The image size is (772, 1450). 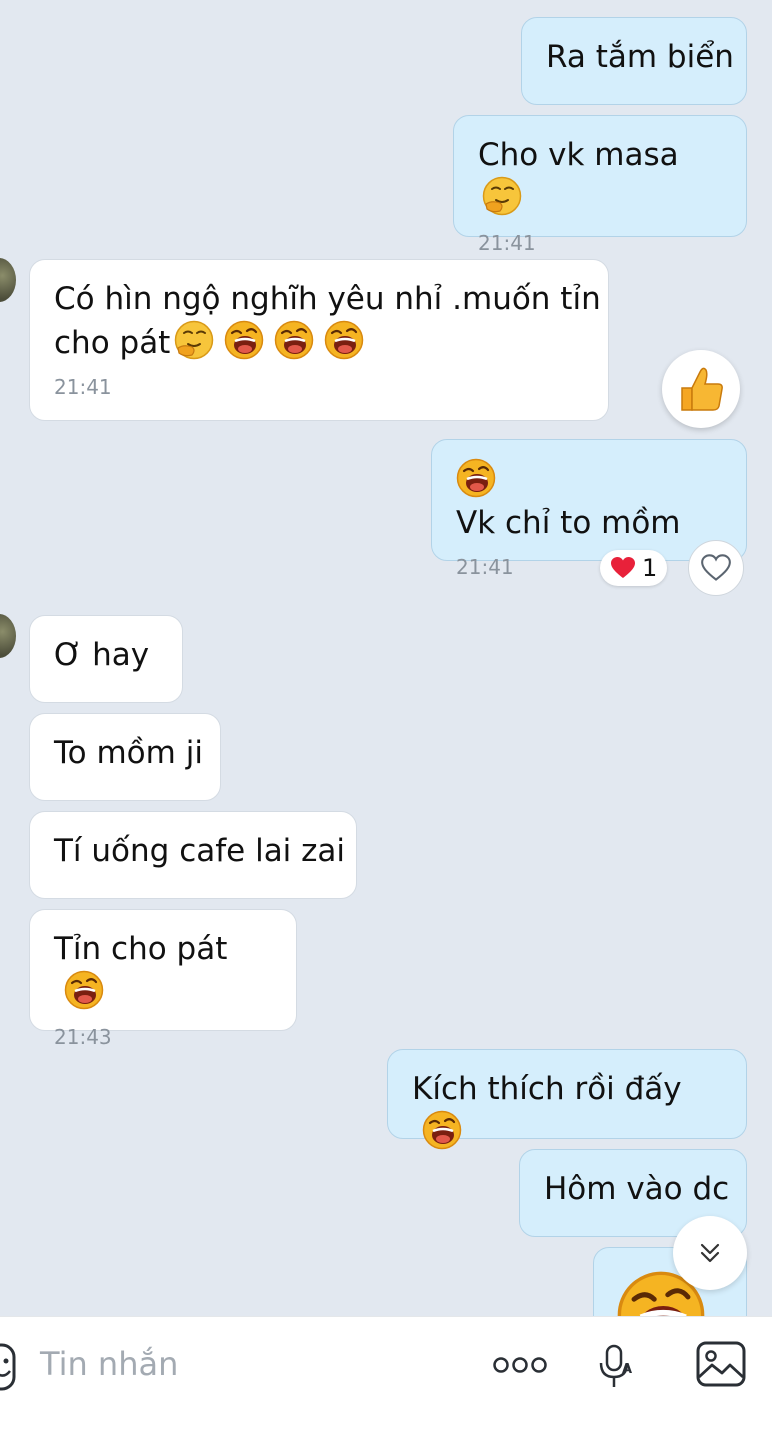 I want to click on message-text: To mồm ji, so click(x=128, y=753).